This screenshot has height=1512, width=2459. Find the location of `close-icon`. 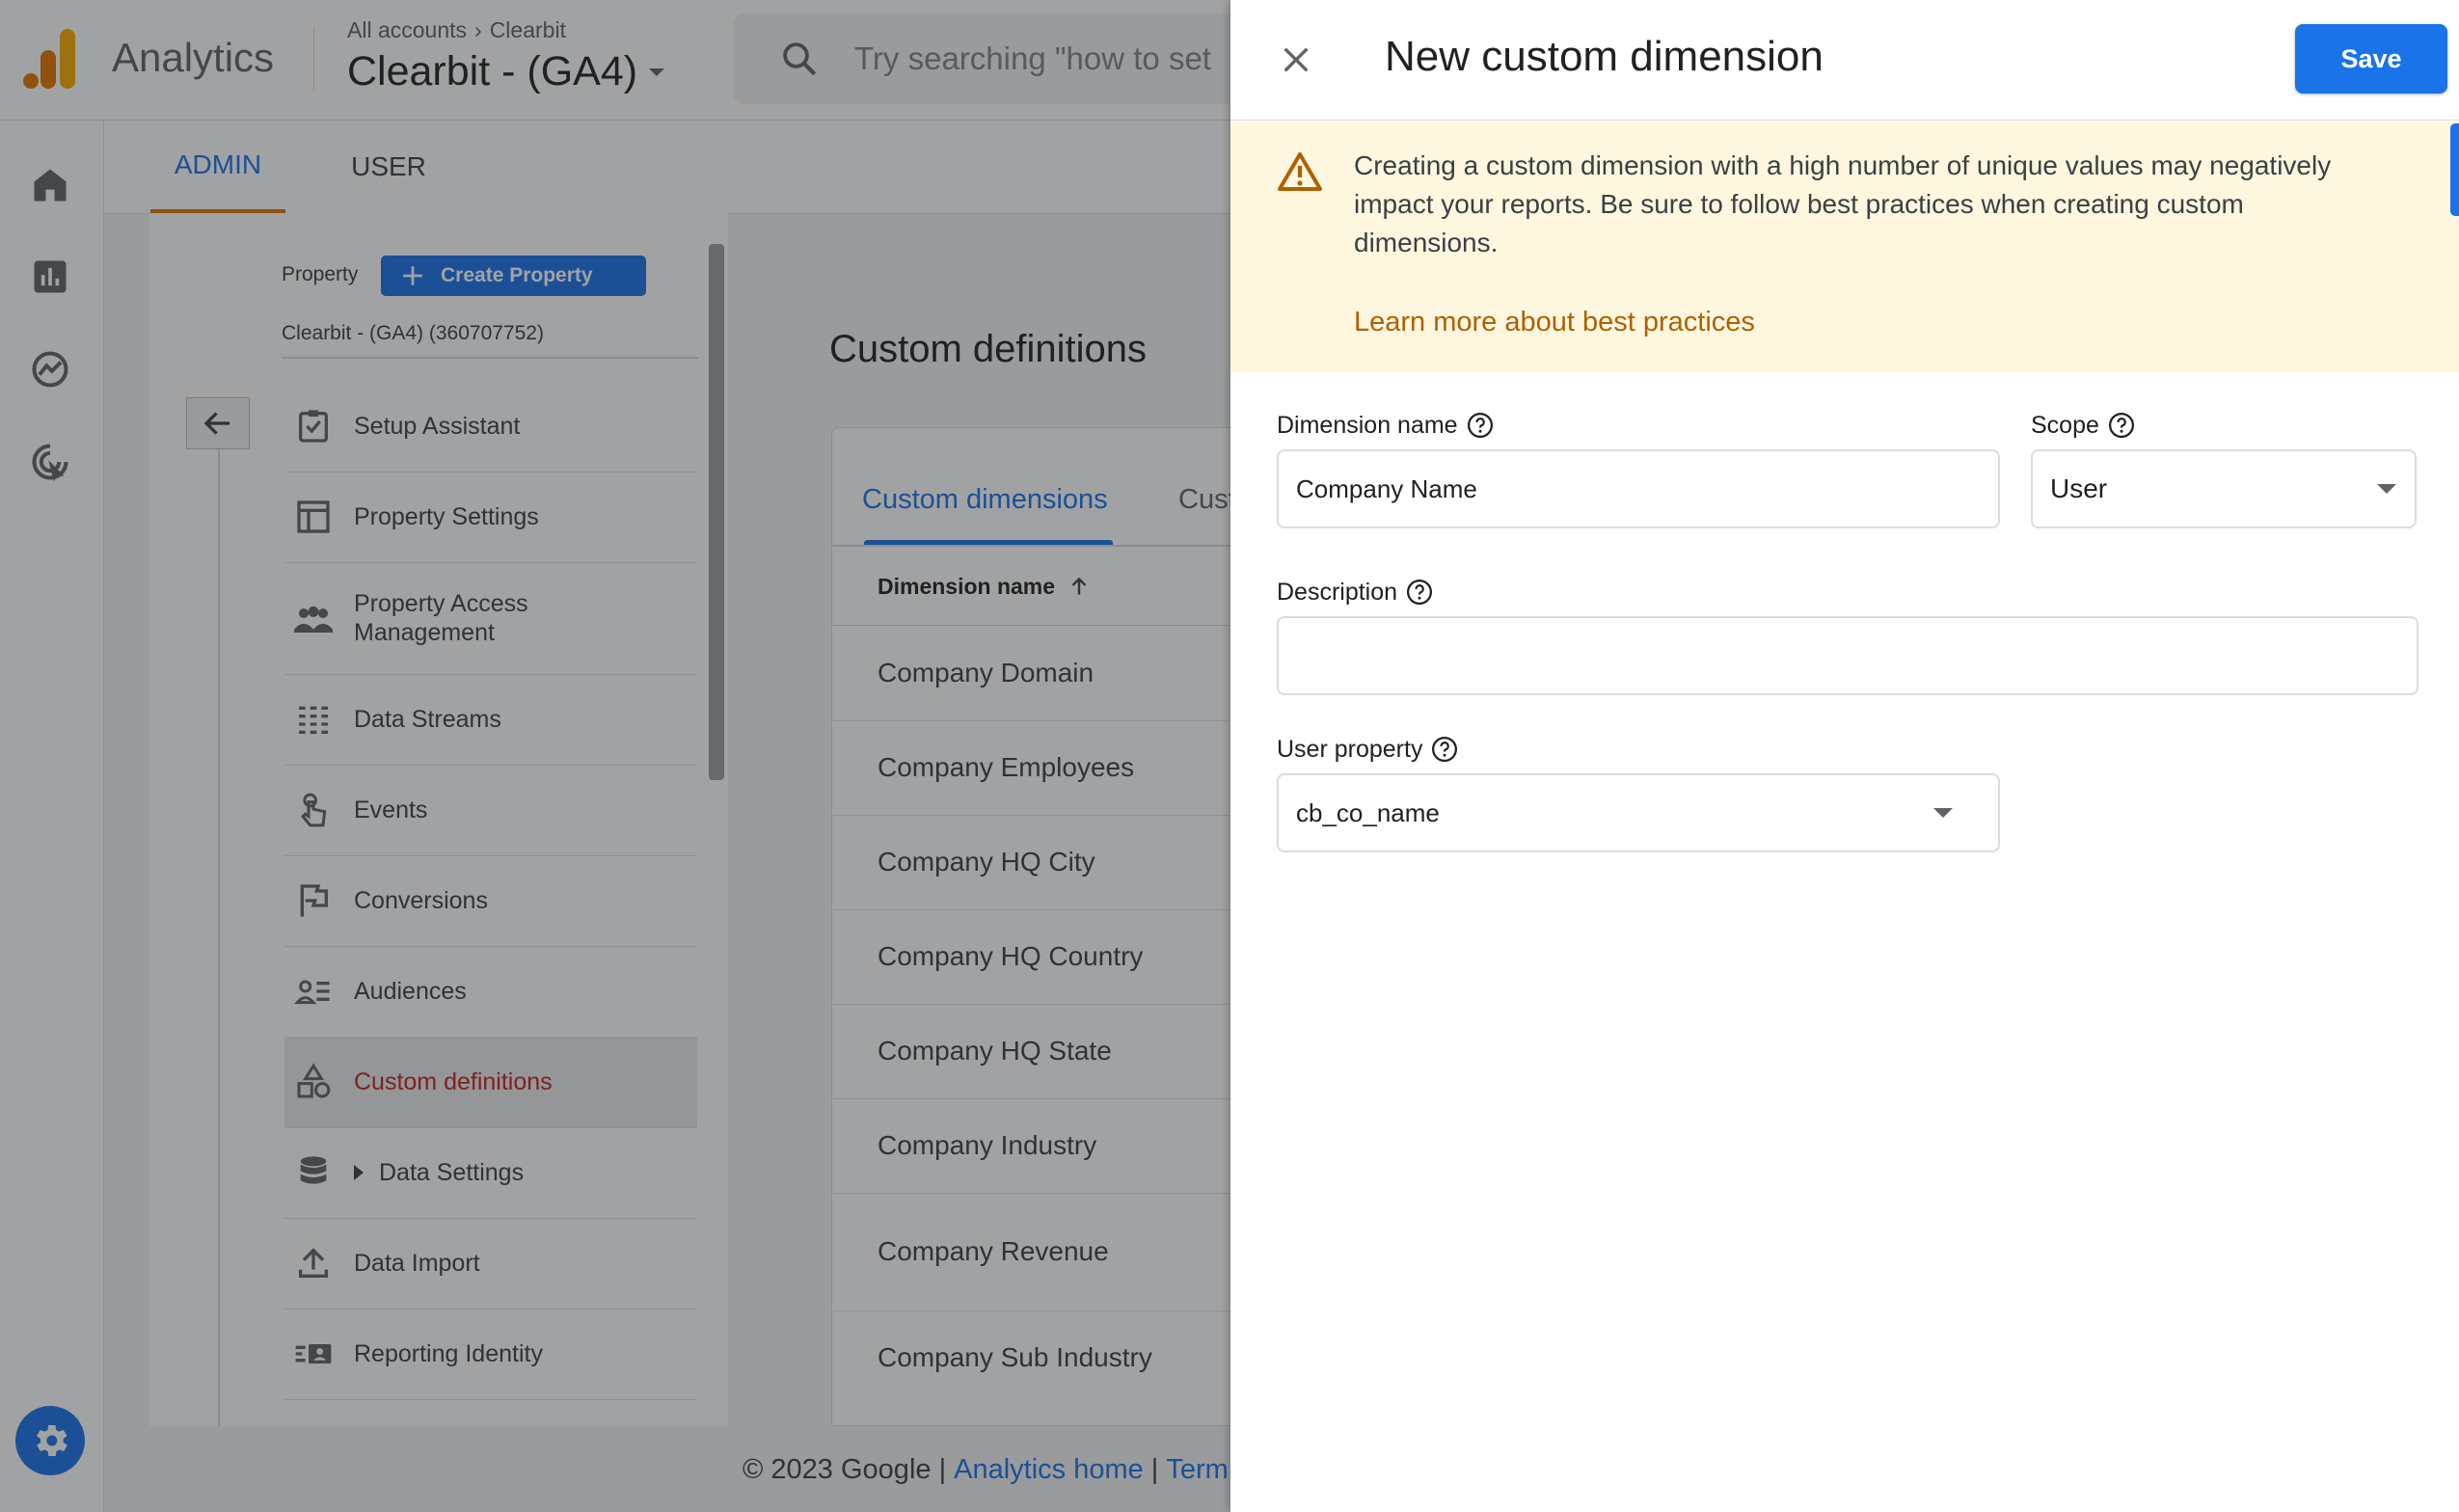

close-icon is located at coordinates (1296, 60).